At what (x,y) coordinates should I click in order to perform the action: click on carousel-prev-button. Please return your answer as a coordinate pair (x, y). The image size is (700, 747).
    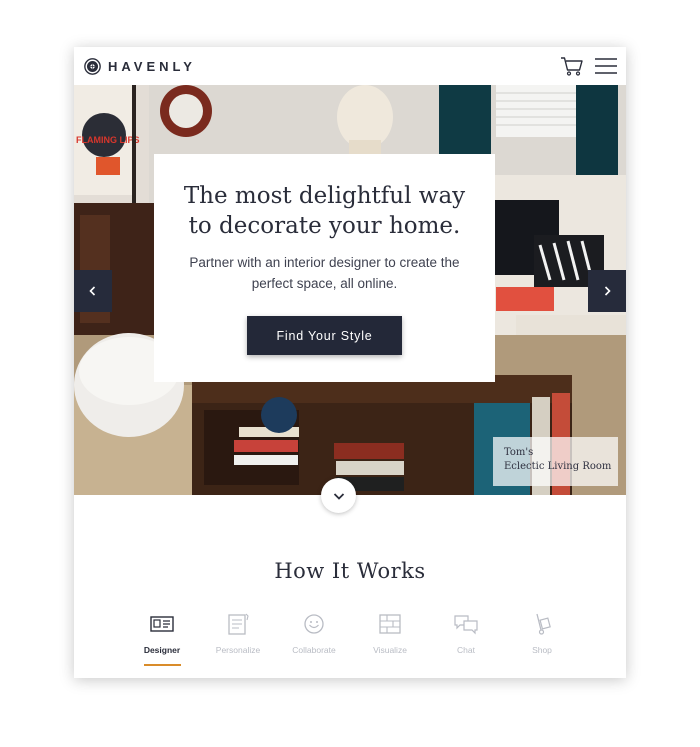
    Looking at the image, I should click on (93, 291).